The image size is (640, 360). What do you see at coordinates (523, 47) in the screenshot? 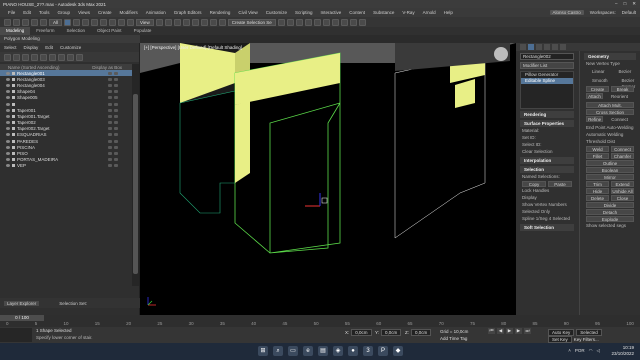
I see `create-tab-icon` at bounding box center [523, 47].